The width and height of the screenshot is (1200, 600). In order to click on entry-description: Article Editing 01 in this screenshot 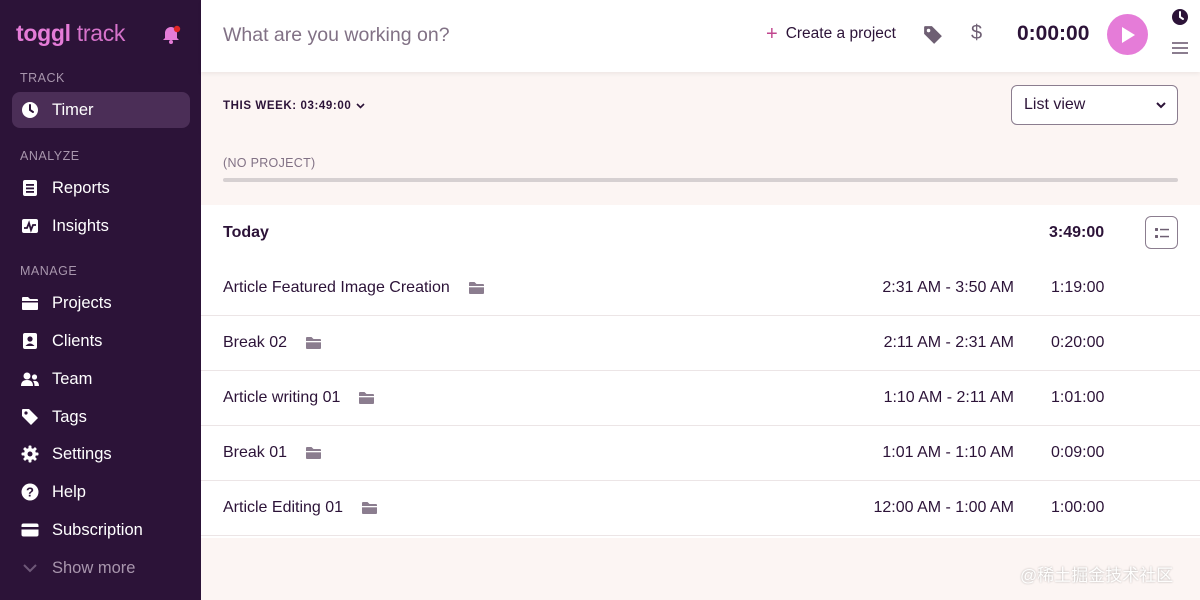, I will do `click(283, 508)`.